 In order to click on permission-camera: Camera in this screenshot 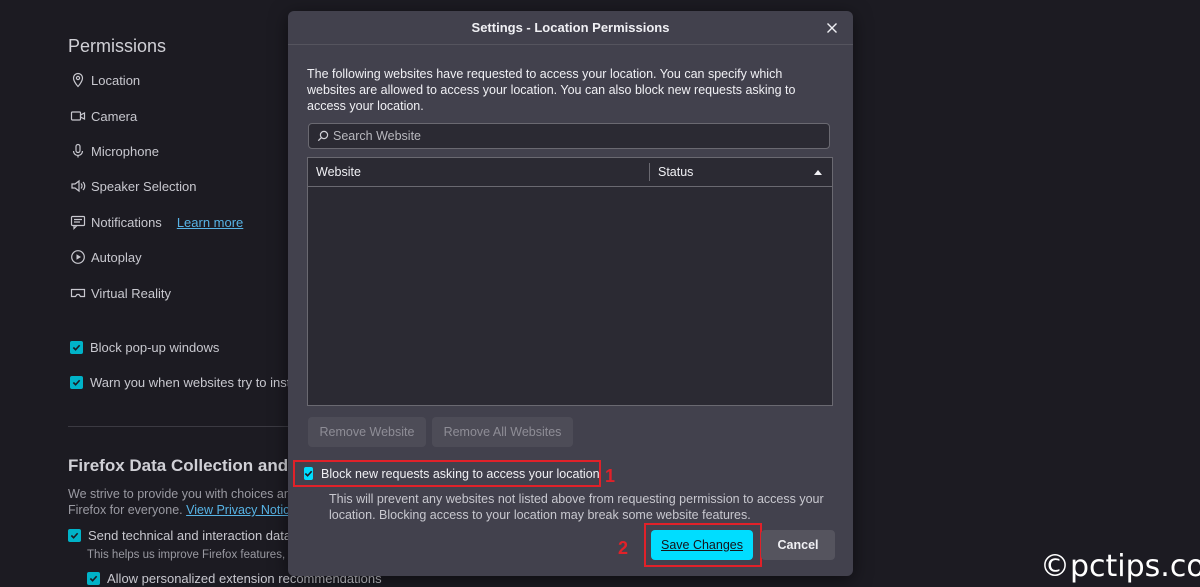, I will do `click(103, 116)`.